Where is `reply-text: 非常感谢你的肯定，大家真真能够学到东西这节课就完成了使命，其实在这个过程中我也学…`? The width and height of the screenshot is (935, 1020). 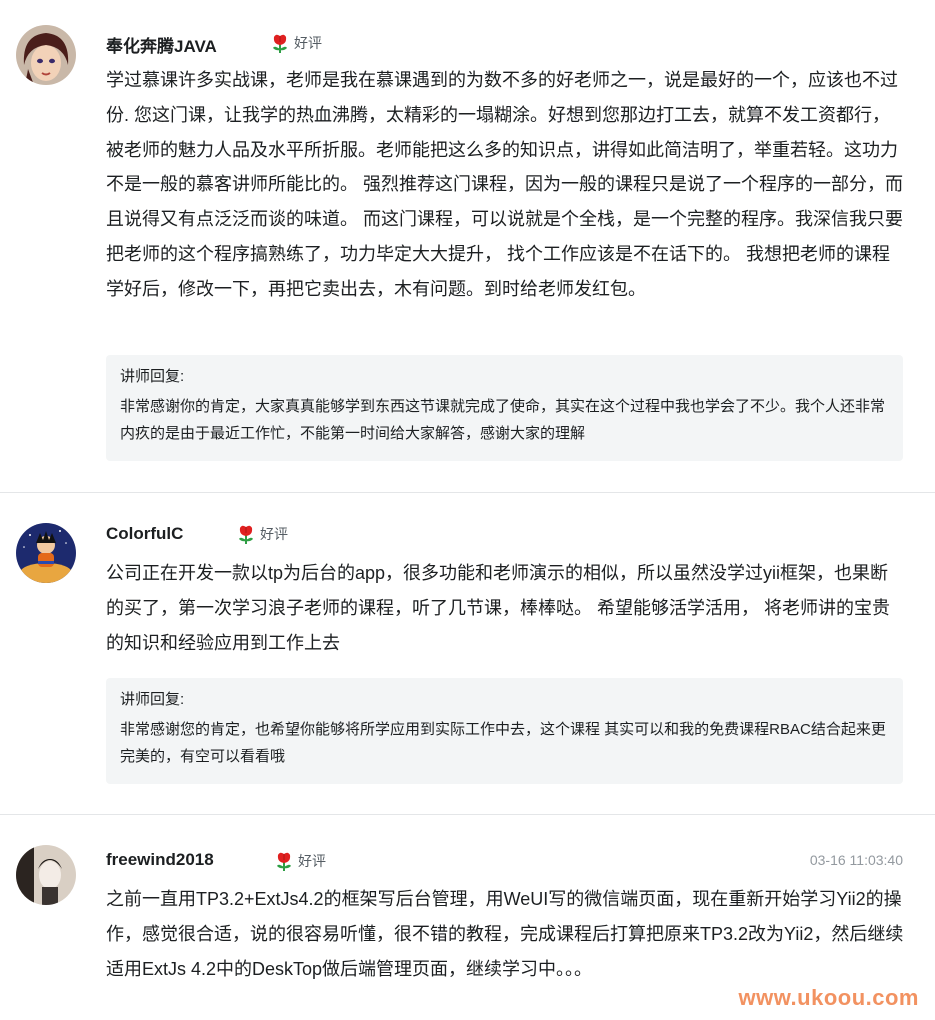 reply-text: 非常感谢你的肯定，大家真真能够学到东西这节课就完成了使命，其实在这个过程中我也学… is located at coordinates (503, 420).